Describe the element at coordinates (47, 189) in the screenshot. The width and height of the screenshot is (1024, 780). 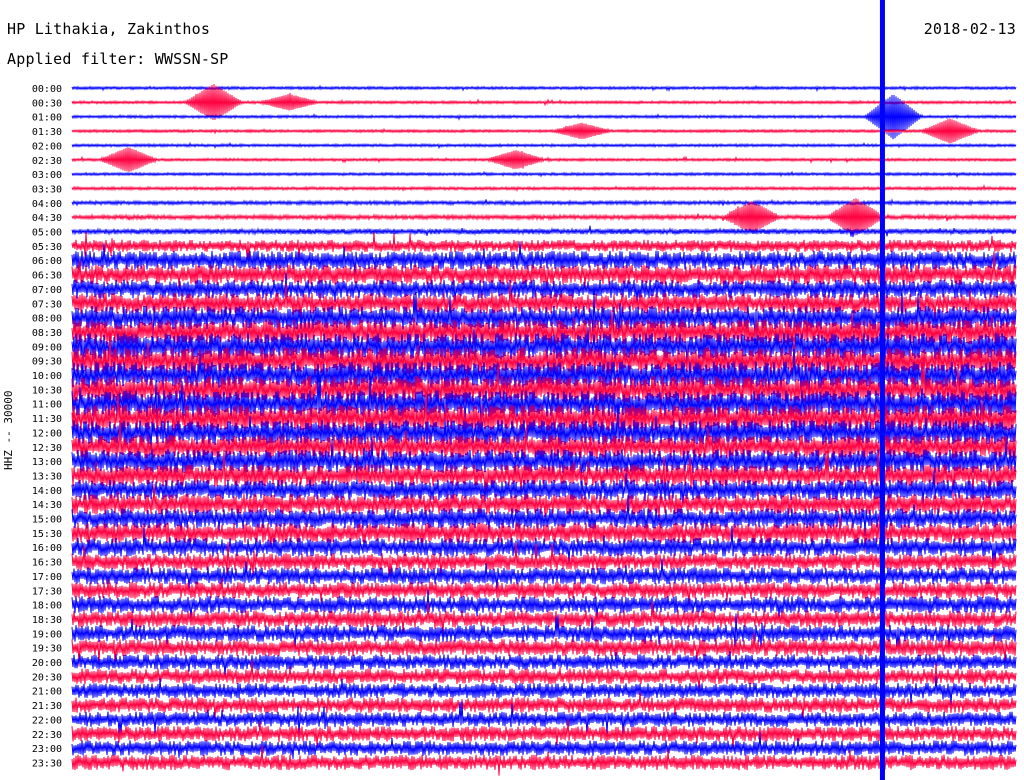
I see `row-time-label: 03:30` at that location.